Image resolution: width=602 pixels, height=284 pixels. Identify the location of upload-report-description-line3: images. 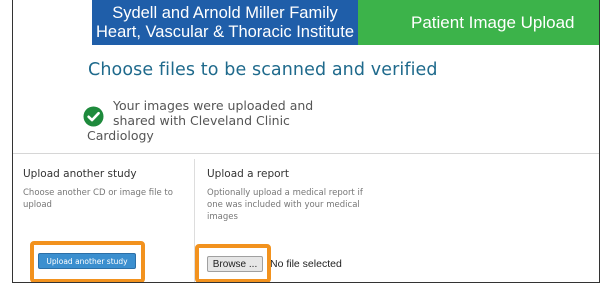
(222, 217).